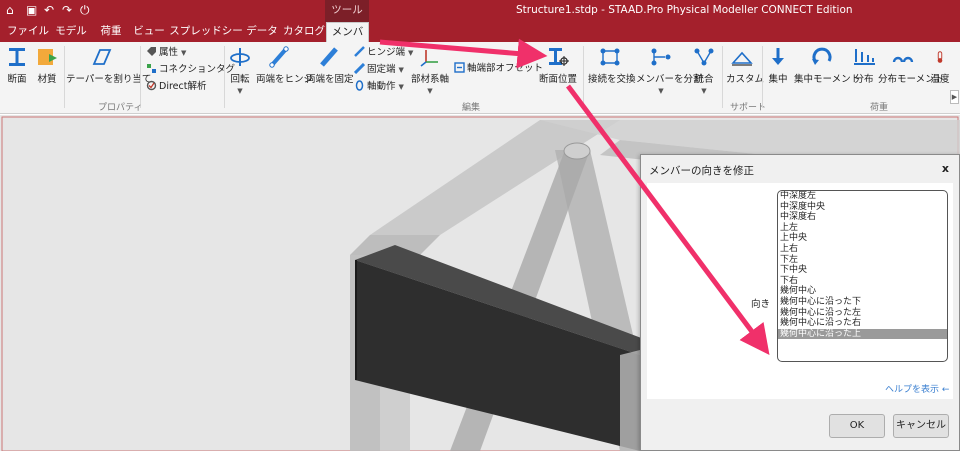 Image resolution: width=960 pixels, height=451 pixels. I want to click on hinge-end-button: ヒンジ端 ▼, so click(383, 53).